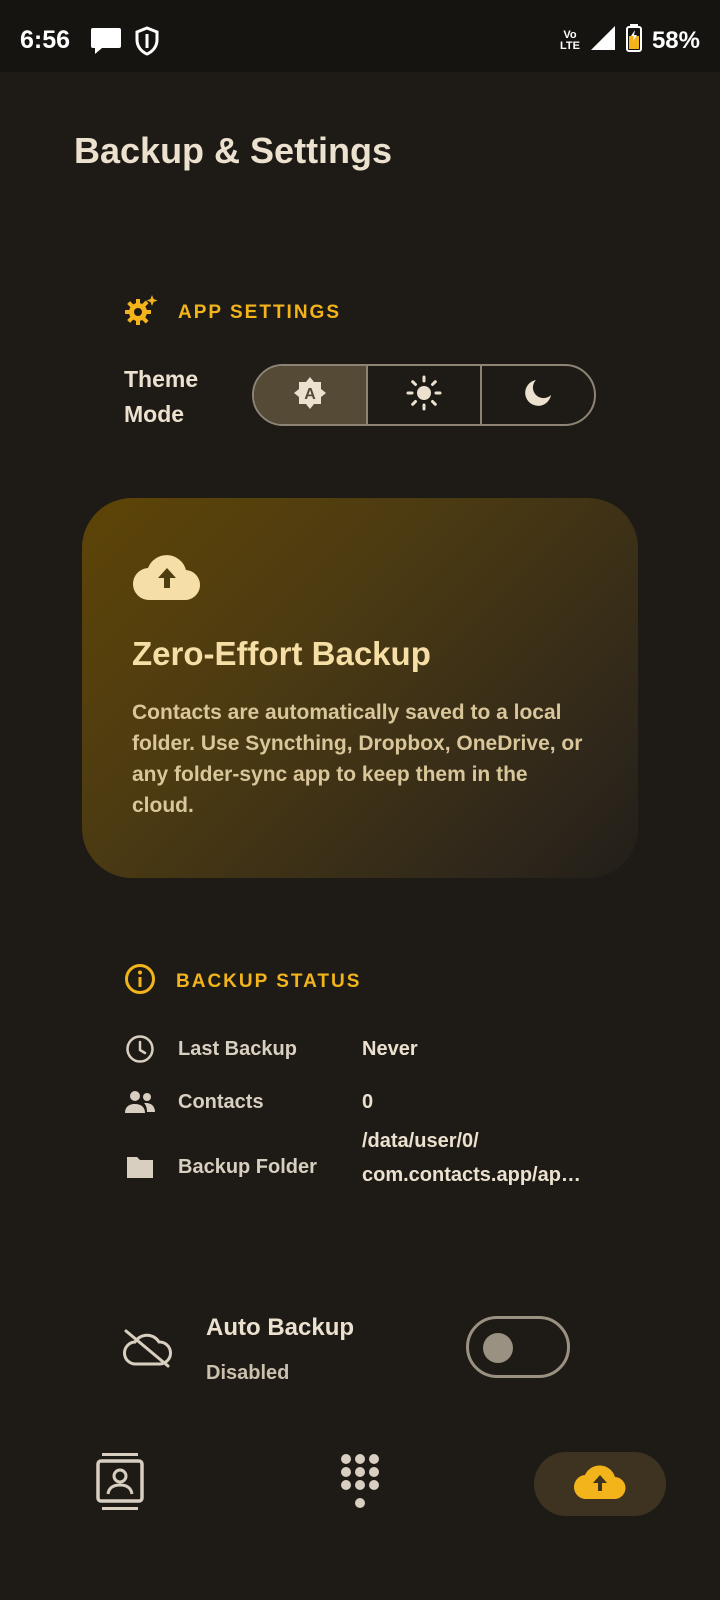 The height and width of the screenshot is (1600, 720). I want to click on app-settings-header: APP SETTINGS, so click(232, 312).